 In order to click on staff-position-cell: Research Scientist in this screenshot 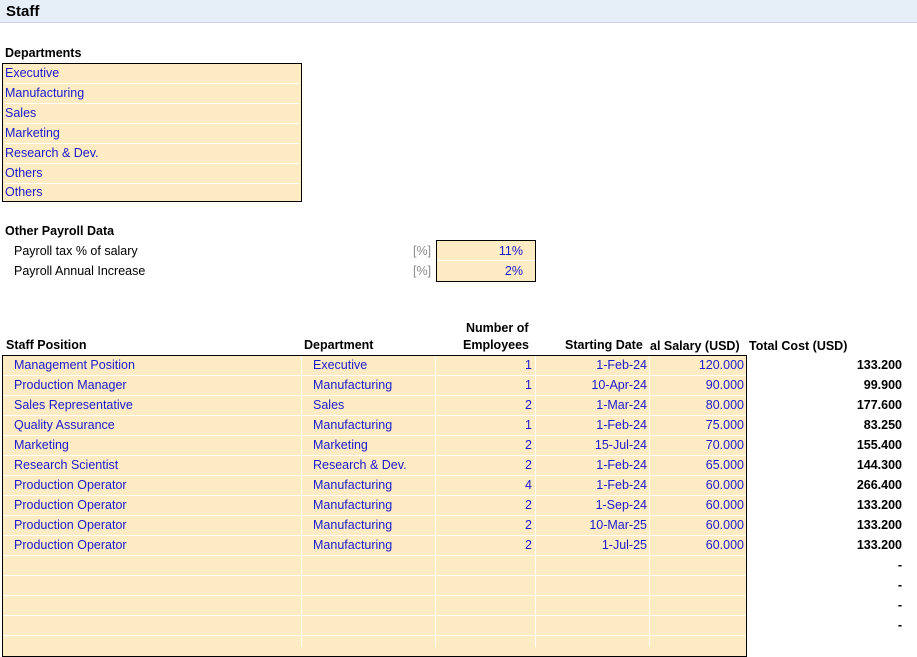, I will do `click(66, 465)`.